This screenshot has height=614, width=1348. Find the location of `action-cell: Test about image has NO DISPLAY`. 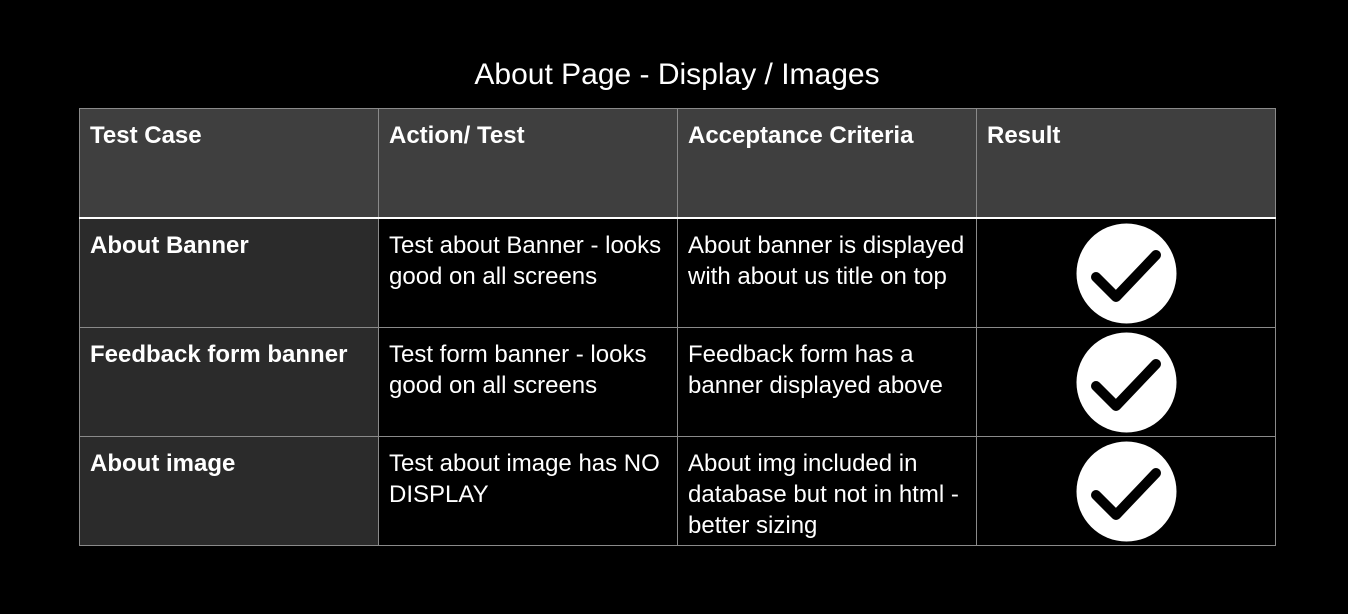

action-cell: Test about image has NO DISPLAY is located at coordinates (528, 491).